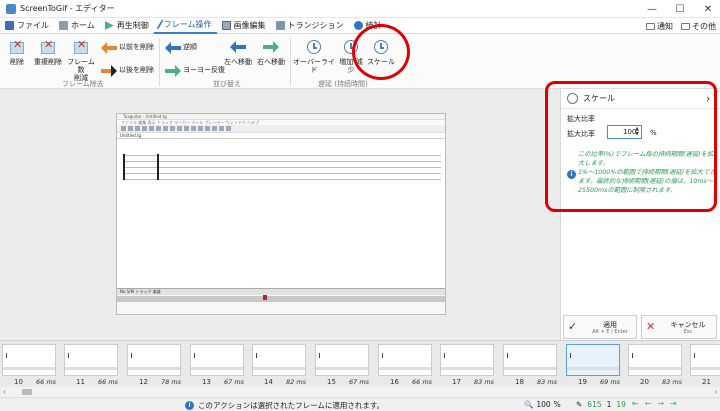 The height and width of the screenshot is (411, 720). What do you see at coordinates (314, 48) in the screenshot?
I see `clock-icon` at bounding box center [314, 48].